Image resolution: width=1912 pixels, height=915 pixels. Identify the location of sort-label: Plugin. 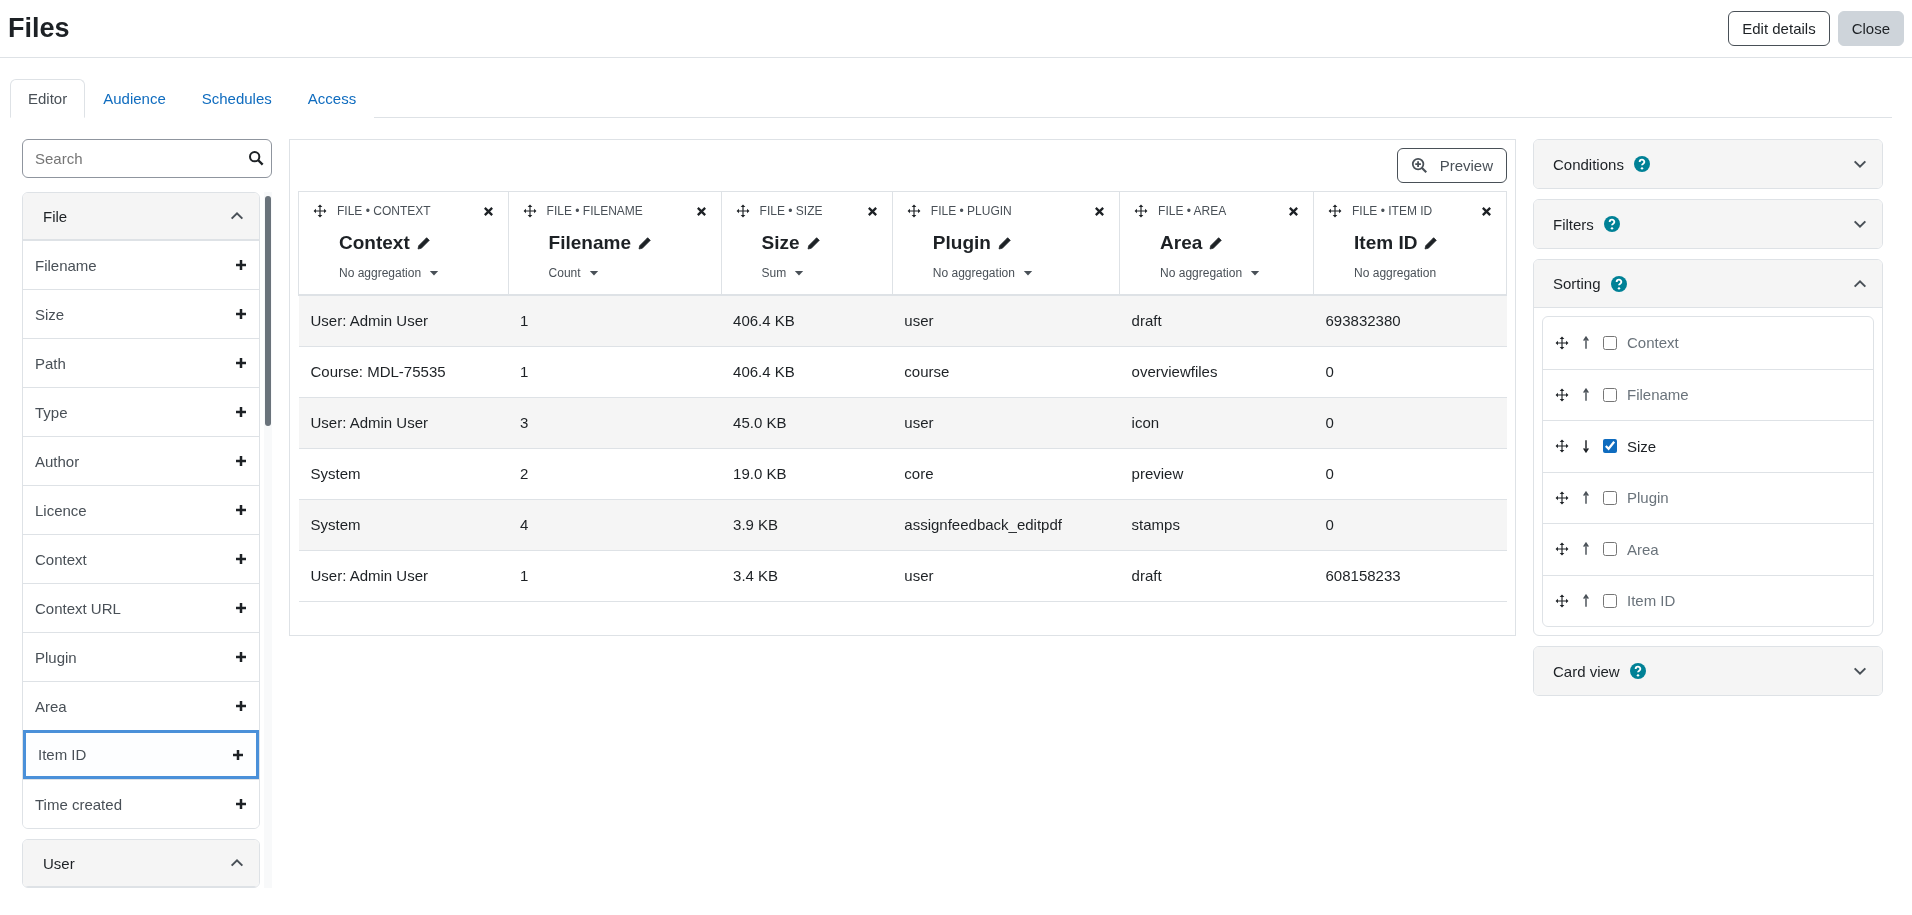
(1648, 498).